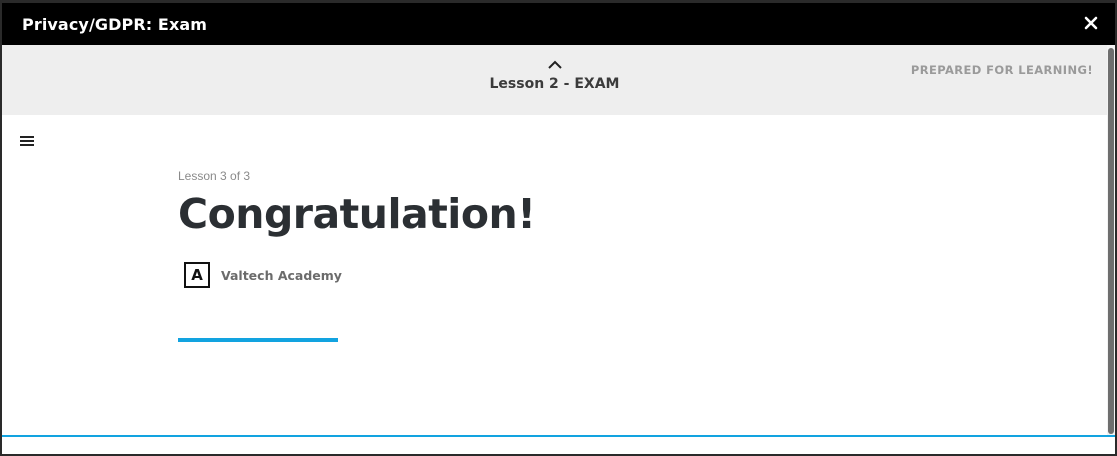 This screenshot has width=1117, height=456. I want to click on hamburger-menu-icon, so click(27, 141).